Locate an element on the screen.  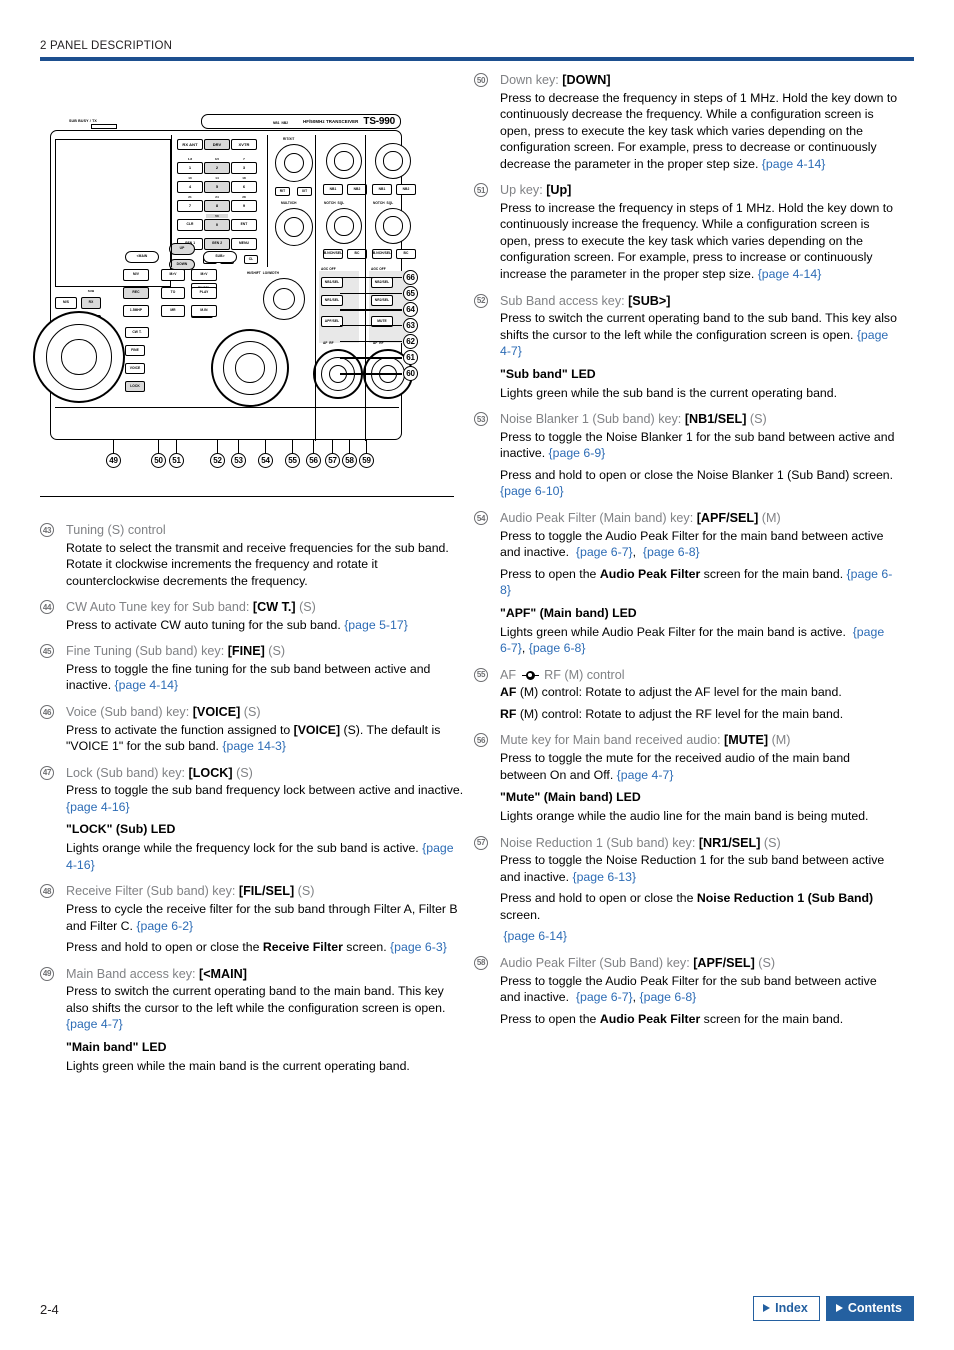
notch-sql-knob-sub is located at coordinates (393, 226).